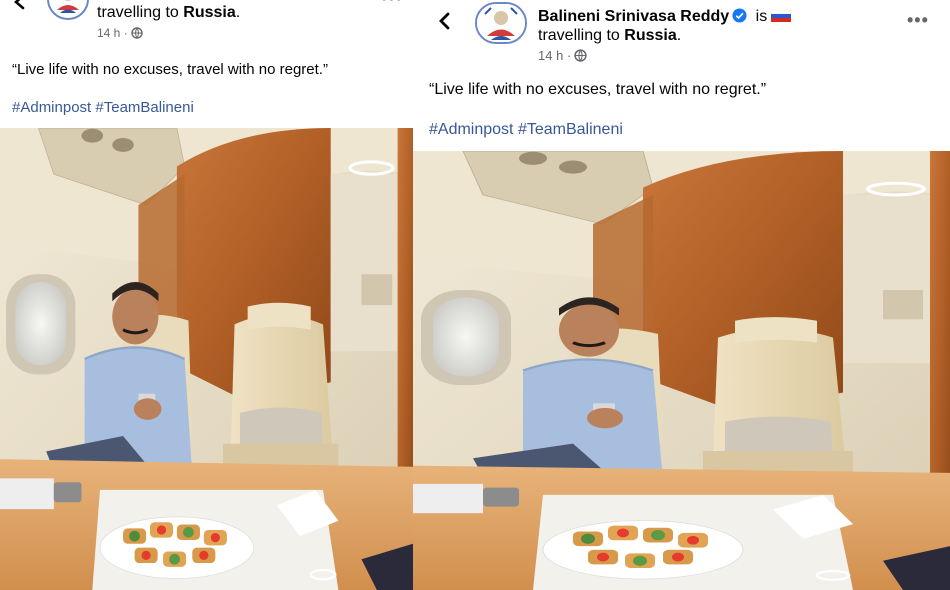 The height and width of the screenshot is (590, 950). What do you see at coordinates (739, 15) in the screenshot?
I see `verified-badge-icon` at bounding box center [739, 15].